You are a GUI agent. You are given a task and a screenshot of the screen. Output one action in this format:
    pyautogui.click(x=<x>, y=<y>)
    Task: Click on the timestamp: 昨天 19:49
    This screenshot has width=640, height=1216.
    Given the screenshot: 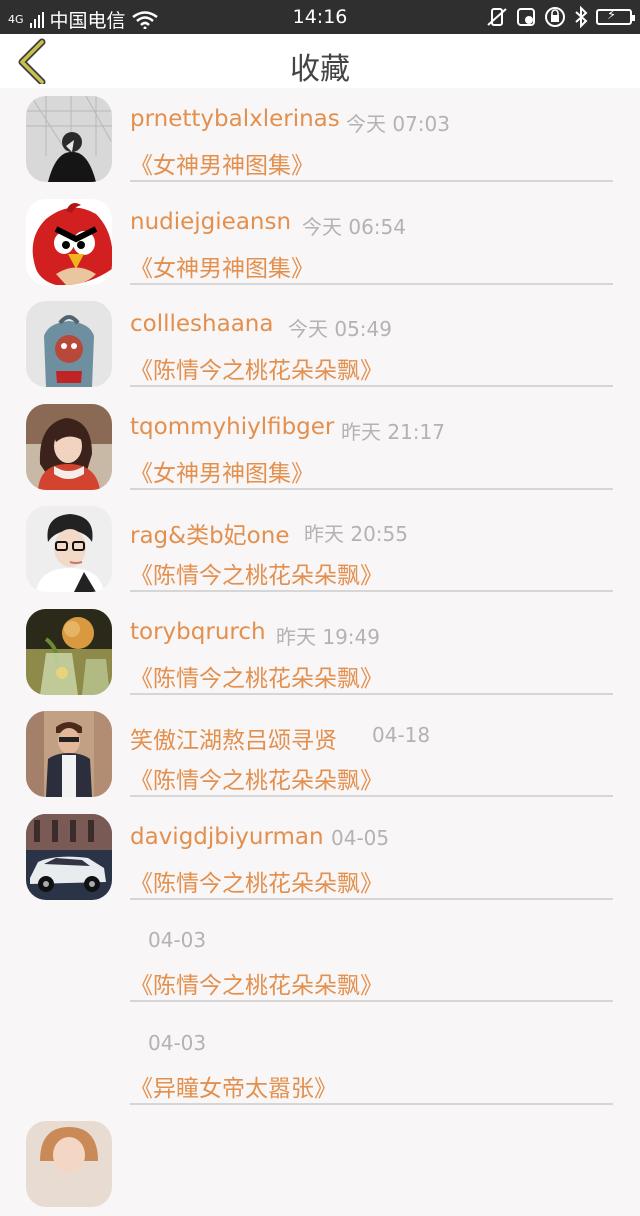 What is the action you would take?
    pyautogui.click(x=328, y=636)
    